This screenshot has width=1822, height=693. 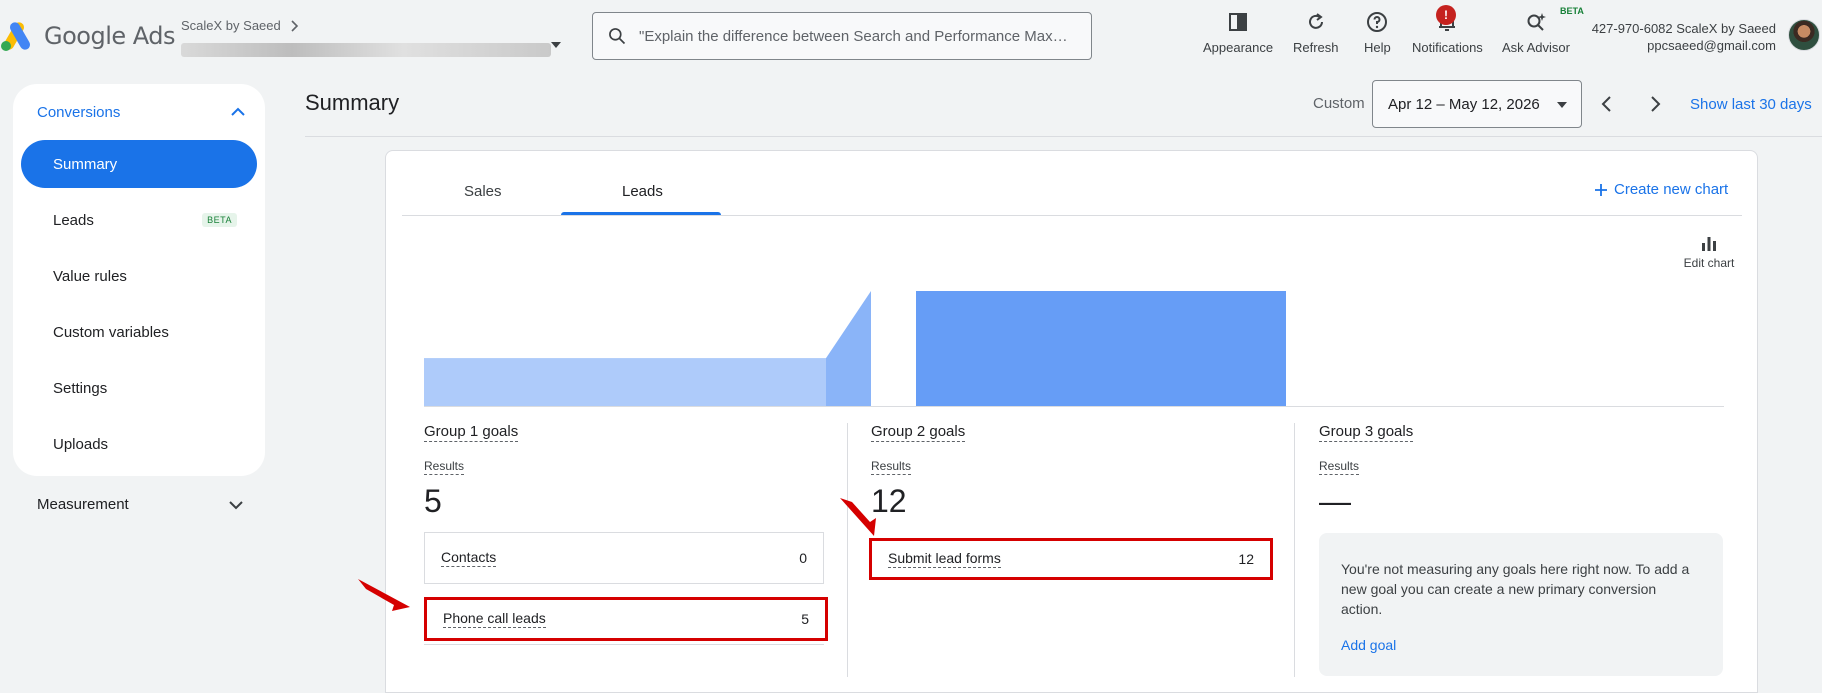 What do you see at coordinates (1316, 47) in the screenshot?
I see `refresh-label: Refresh` at bounding box center [1316, 47].